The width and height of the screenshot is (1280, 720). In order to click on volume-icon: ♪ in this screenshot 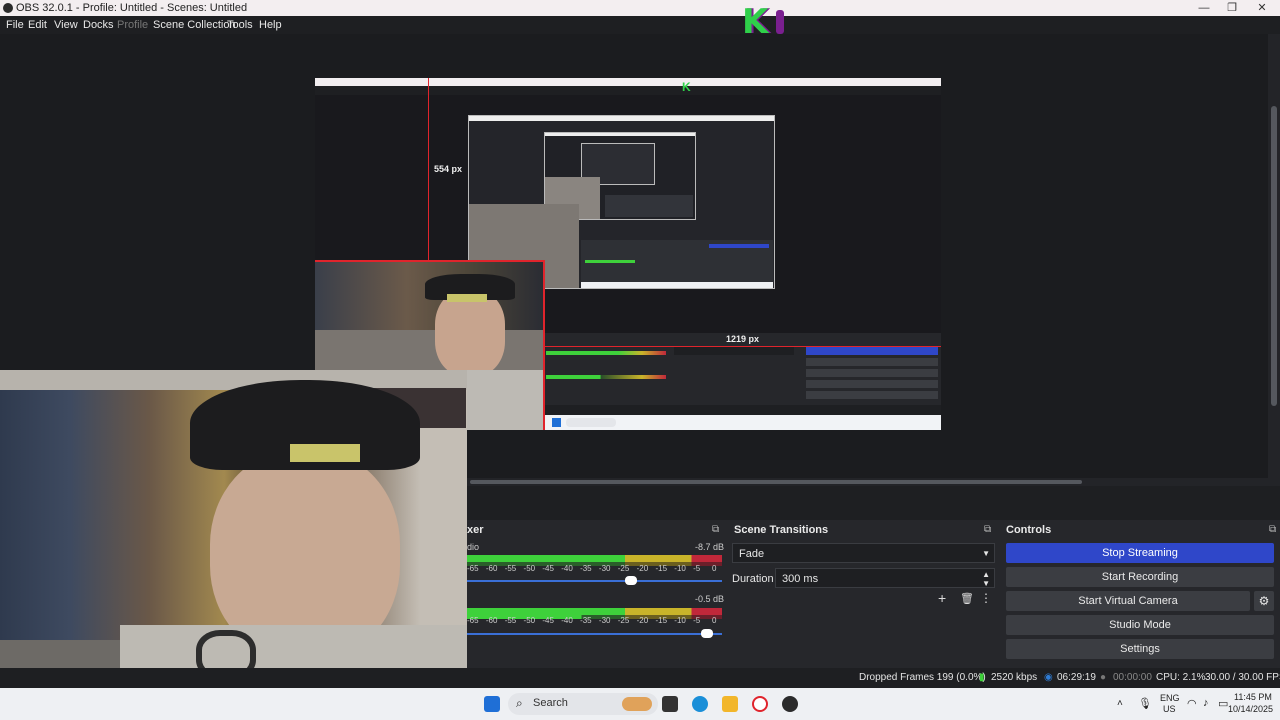, I will do `click(1206, 703)`.